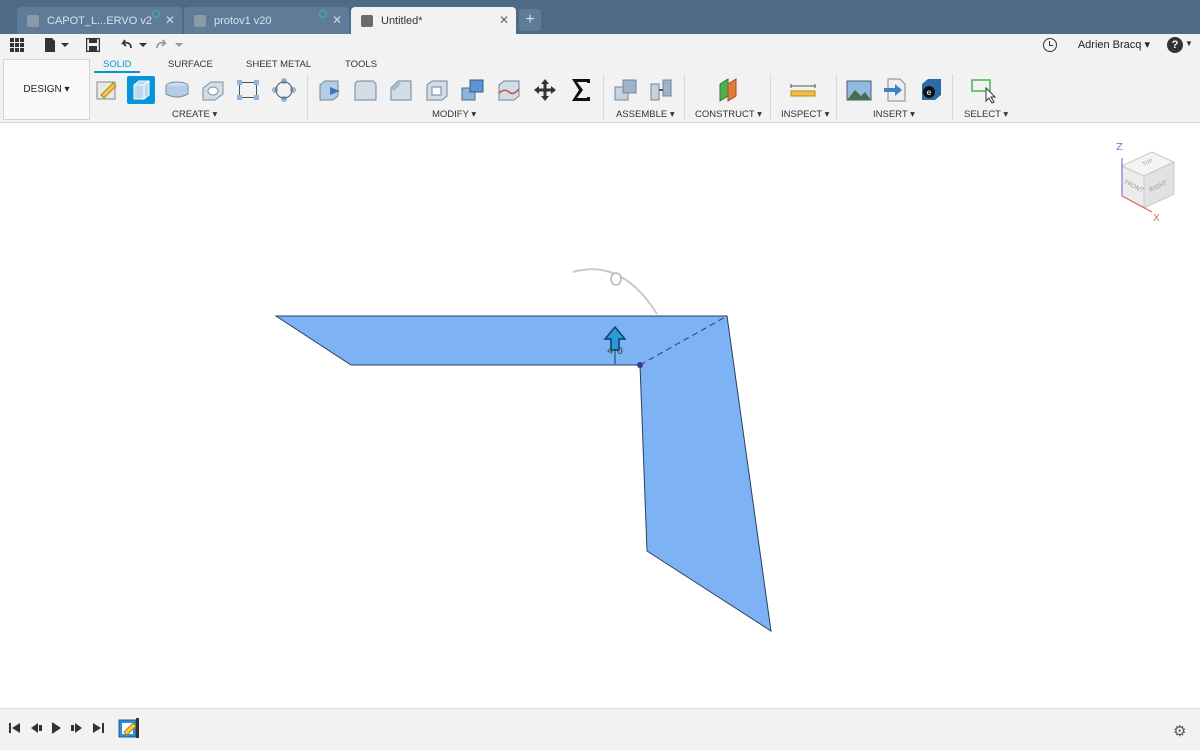 Image resolution: width=1200 pixels, height=750 pixels. I want to click on user-account-menu: Adrien Bracq ▾, so click(1114, 44).